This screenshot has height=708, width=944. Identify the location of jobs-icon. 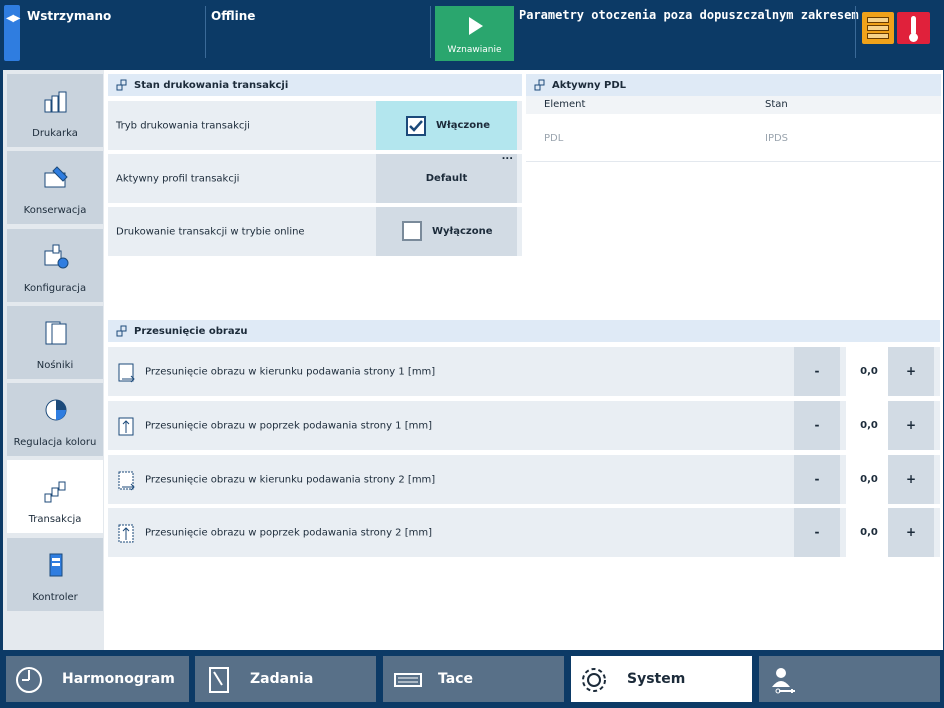
(219, 680).